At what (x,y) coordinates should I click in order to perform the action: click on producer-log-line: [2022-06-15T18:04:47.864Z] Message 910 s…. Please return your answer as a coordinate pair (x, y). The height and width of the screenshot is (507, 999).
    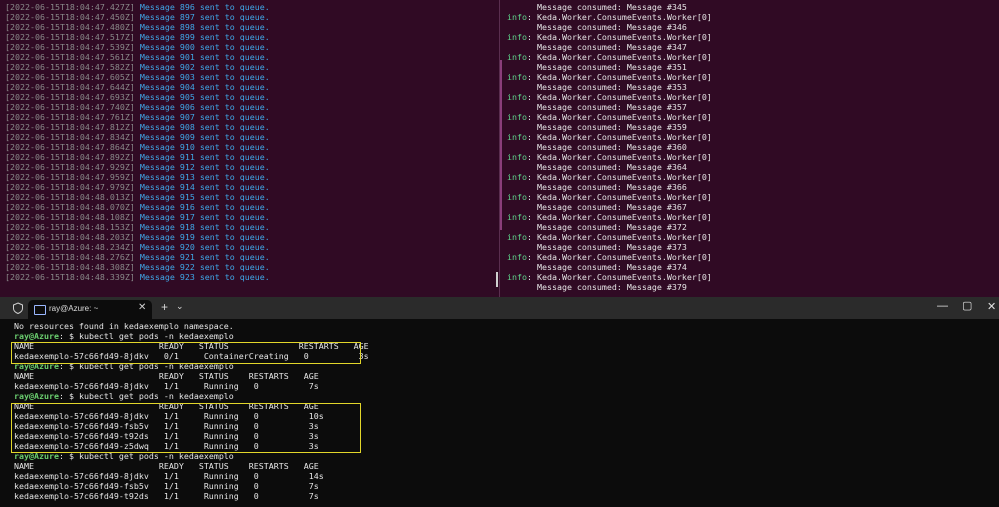
    Looking at the image, I should click on (137, 147).